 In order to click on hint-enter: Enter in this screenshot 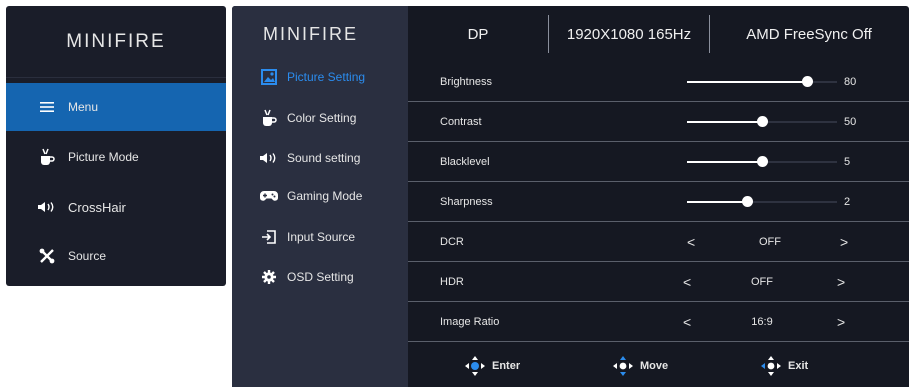, I will do `click(492, 365)`.